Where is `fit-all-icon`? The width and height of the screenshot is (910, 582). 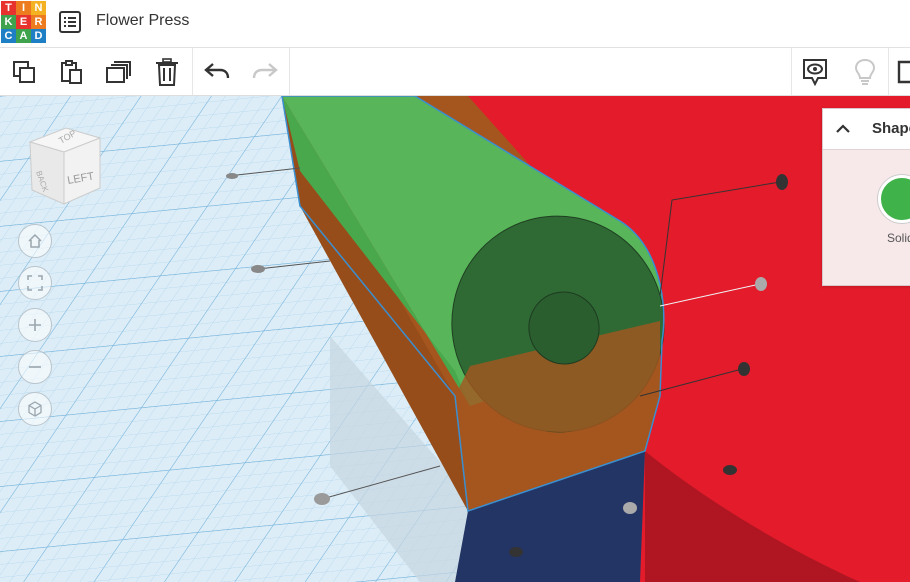 fit-all-icon is located at coordinates (35, 283).